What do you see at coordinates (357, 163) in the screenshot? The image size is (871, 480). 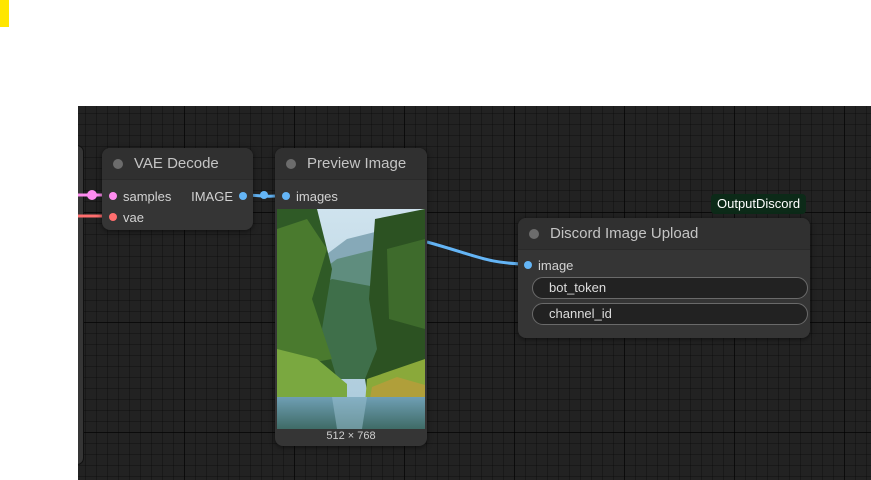 I see `preview-image-title-text: Preview Image` at bounding box center [357, 163].